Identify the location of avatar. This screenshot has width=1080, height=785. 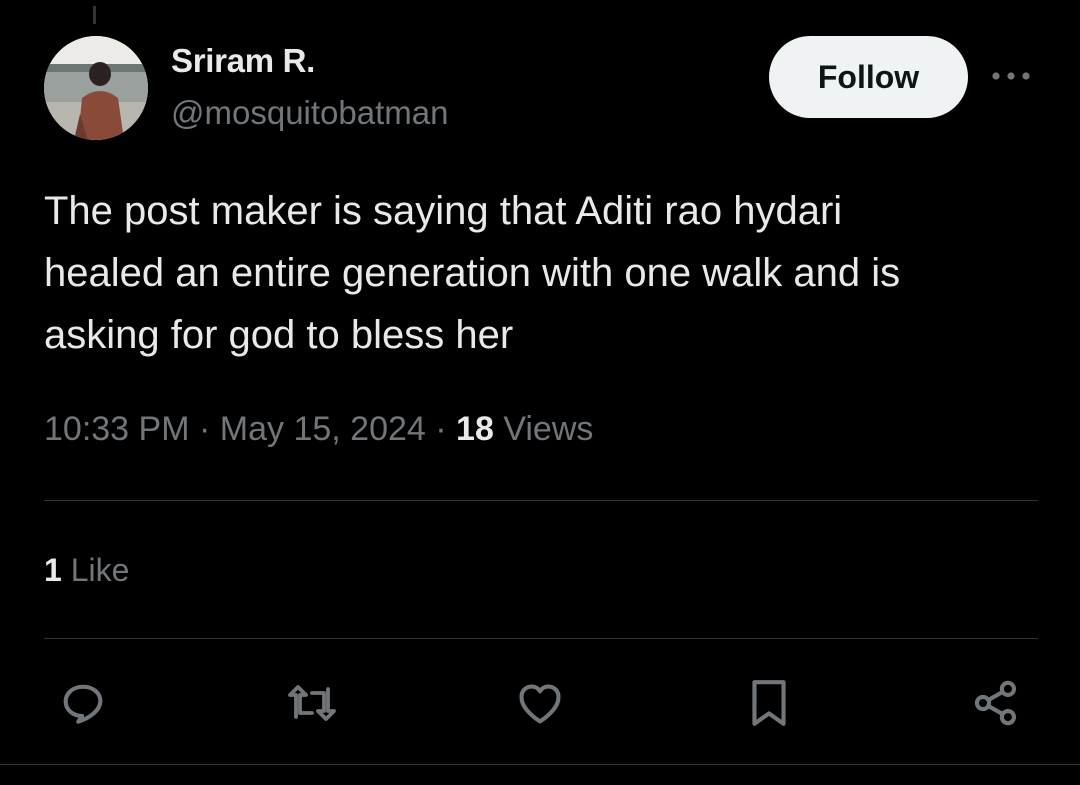
(96, 88).